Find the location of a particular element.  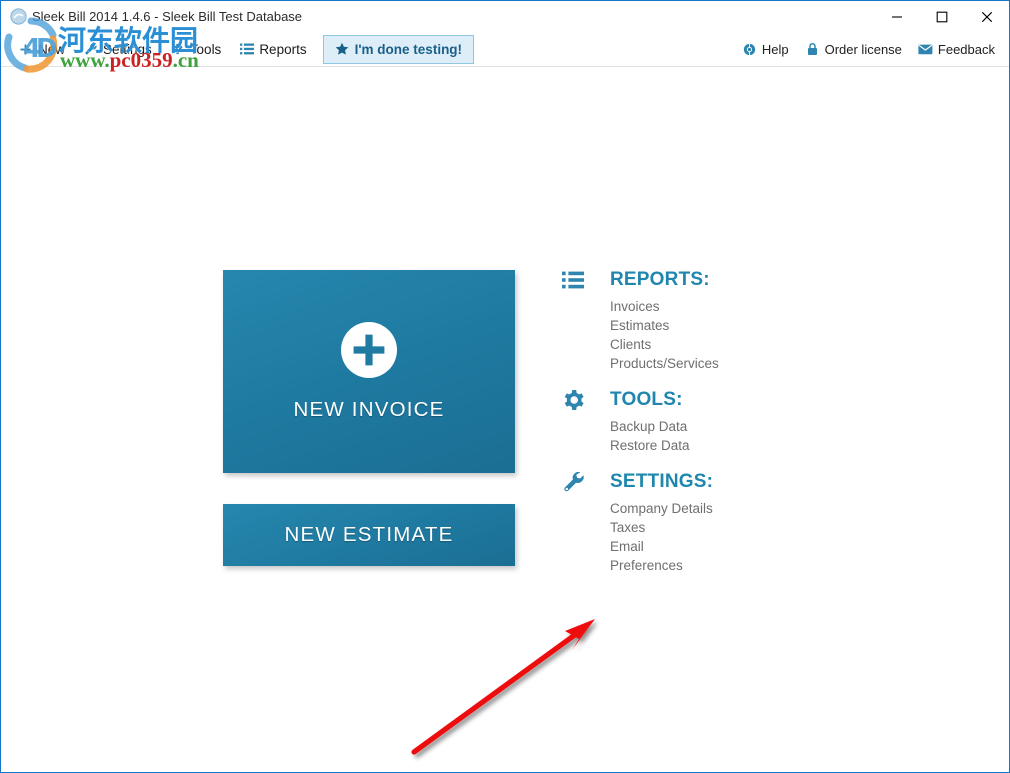

menu-item-settings: Settings is located at coordinates (117, 49).